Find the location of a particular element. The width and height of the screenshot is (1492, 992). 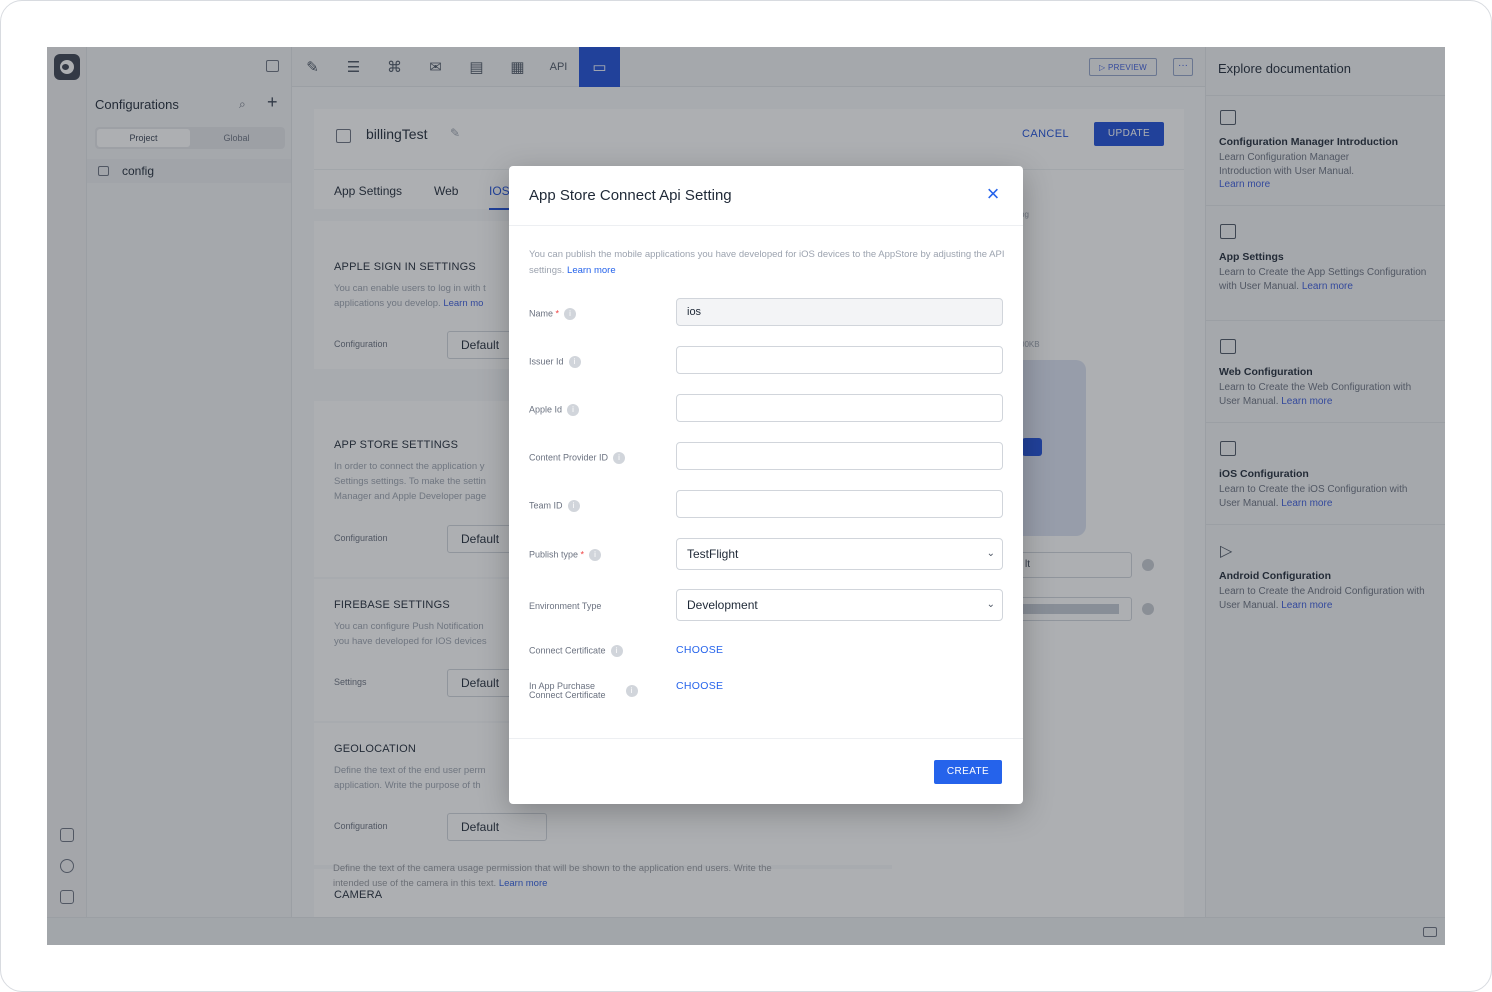

publish-type-select: TestFlight ⌄ is located at coordinates (839, 554).